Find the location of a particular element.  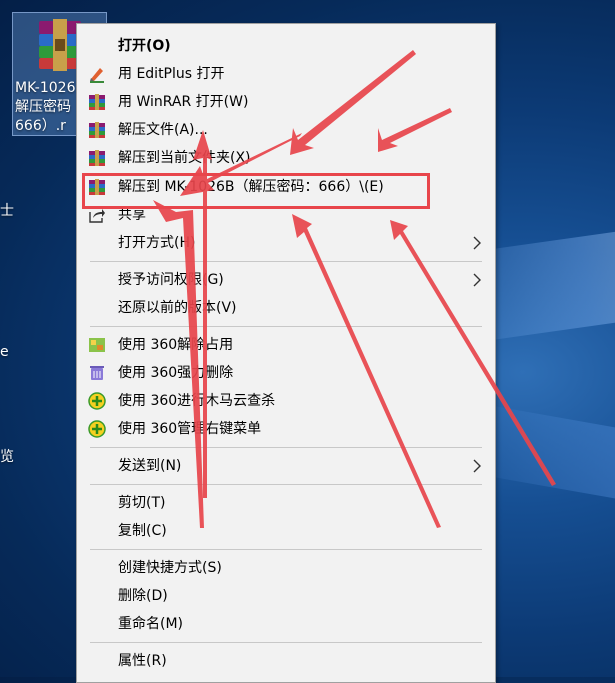

menu-item-360-trojan-scan: 使用 360进行木马云查杀 is located at coordinates (286, 401).